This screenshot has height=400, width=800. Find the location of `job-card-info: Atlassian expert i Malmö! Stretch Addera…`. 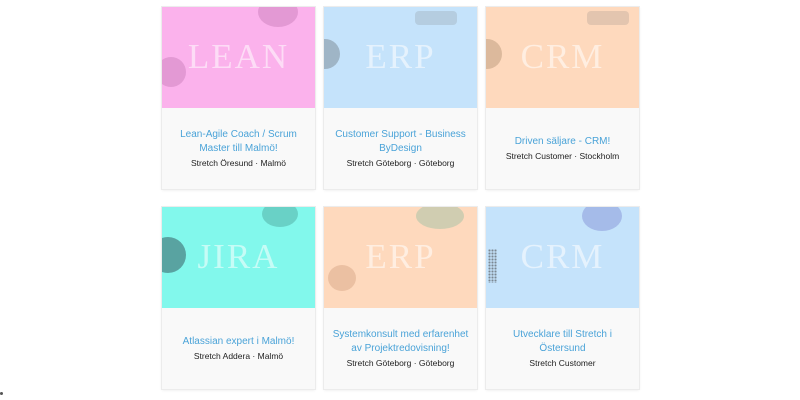

job-card-info: Atlassian expert i Malmö! Stretch Addera… is located at coordinates (238, 348).